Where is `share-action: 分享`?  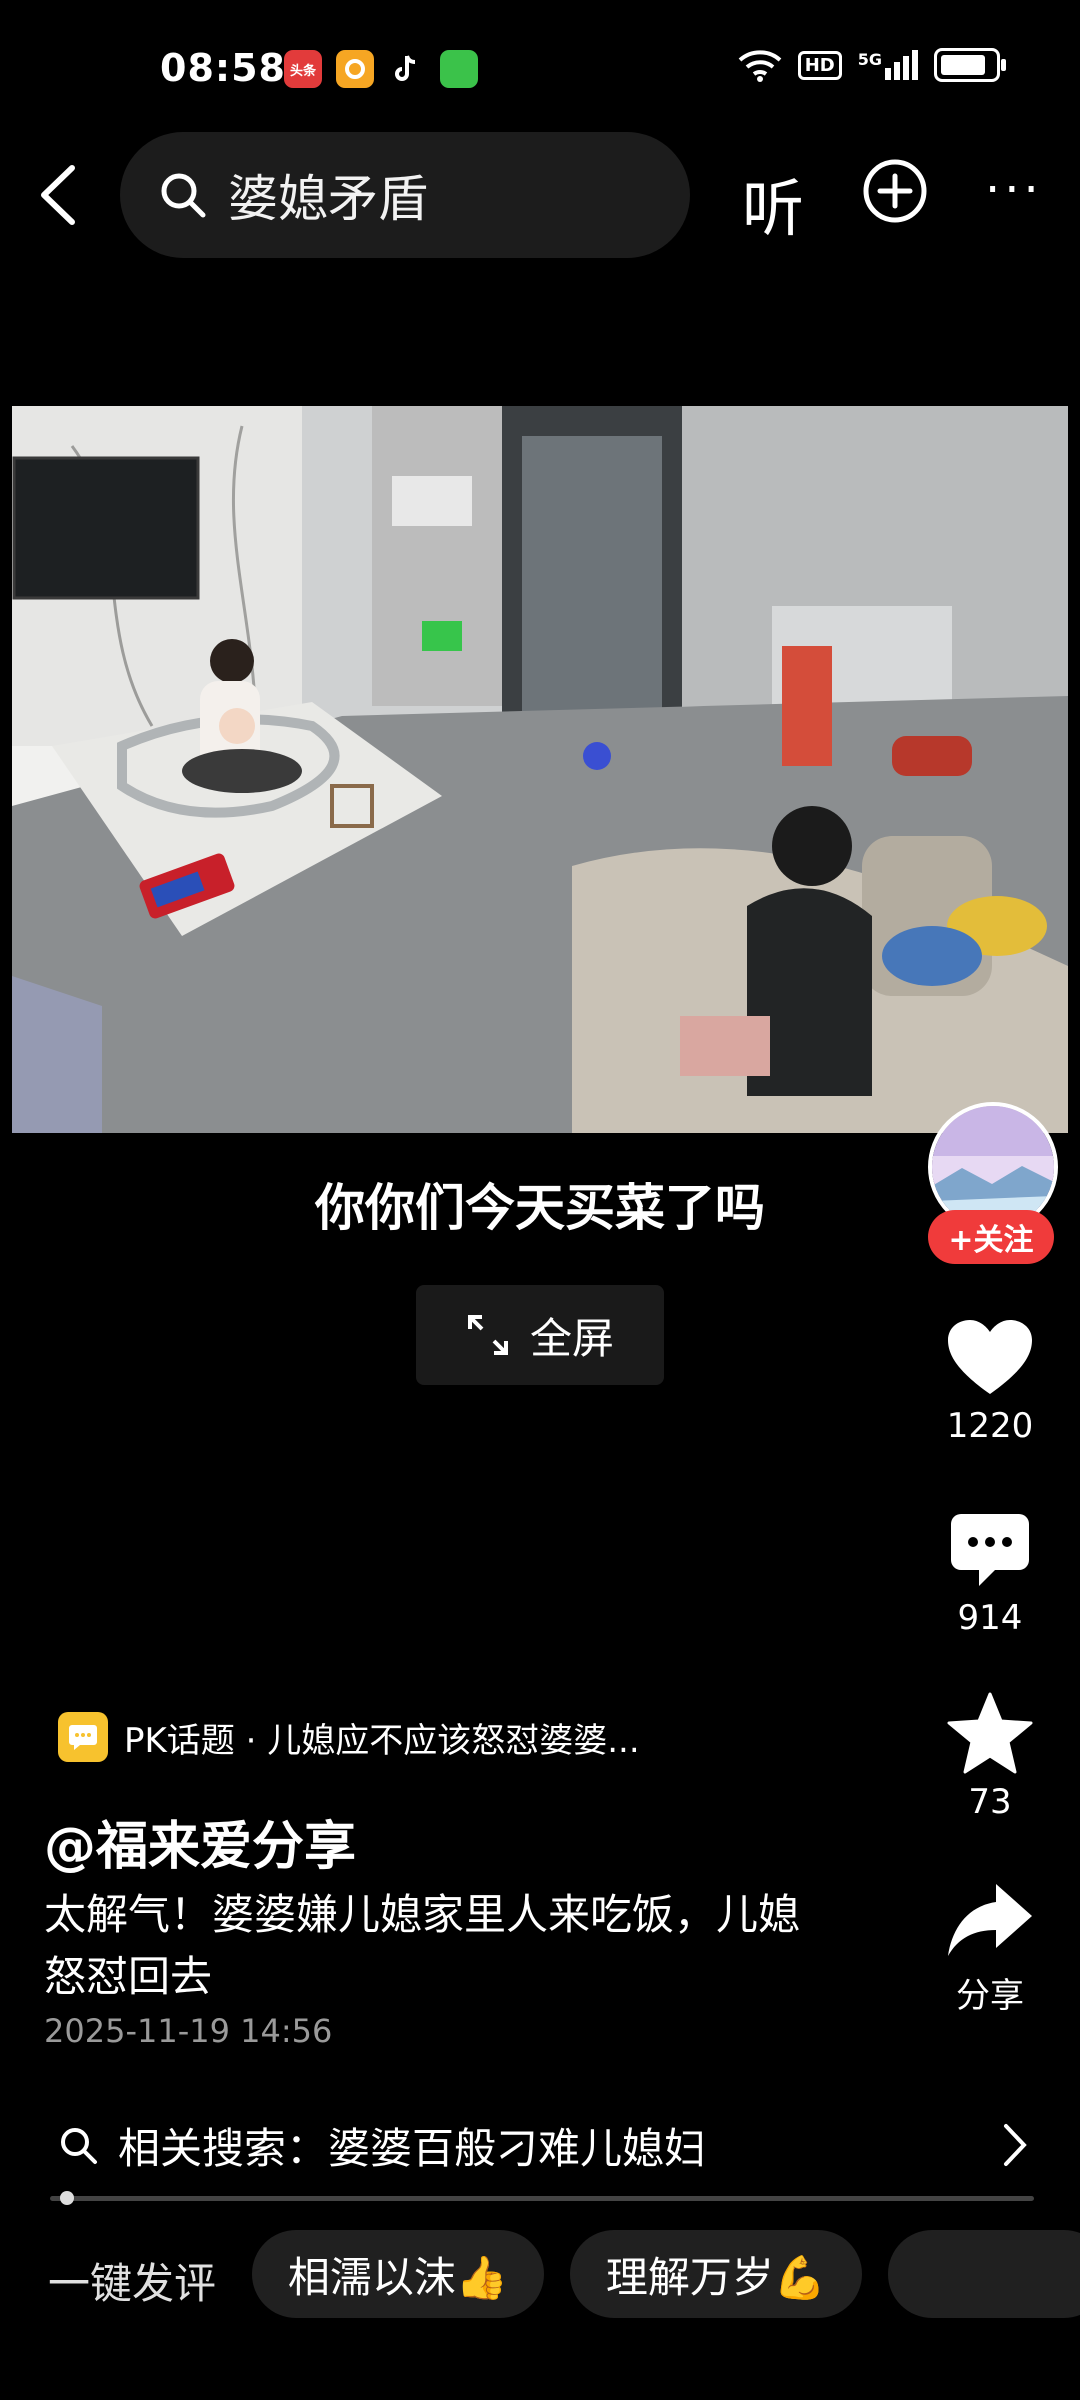 share-action: 分享 is located at coordinates (990, 1948).